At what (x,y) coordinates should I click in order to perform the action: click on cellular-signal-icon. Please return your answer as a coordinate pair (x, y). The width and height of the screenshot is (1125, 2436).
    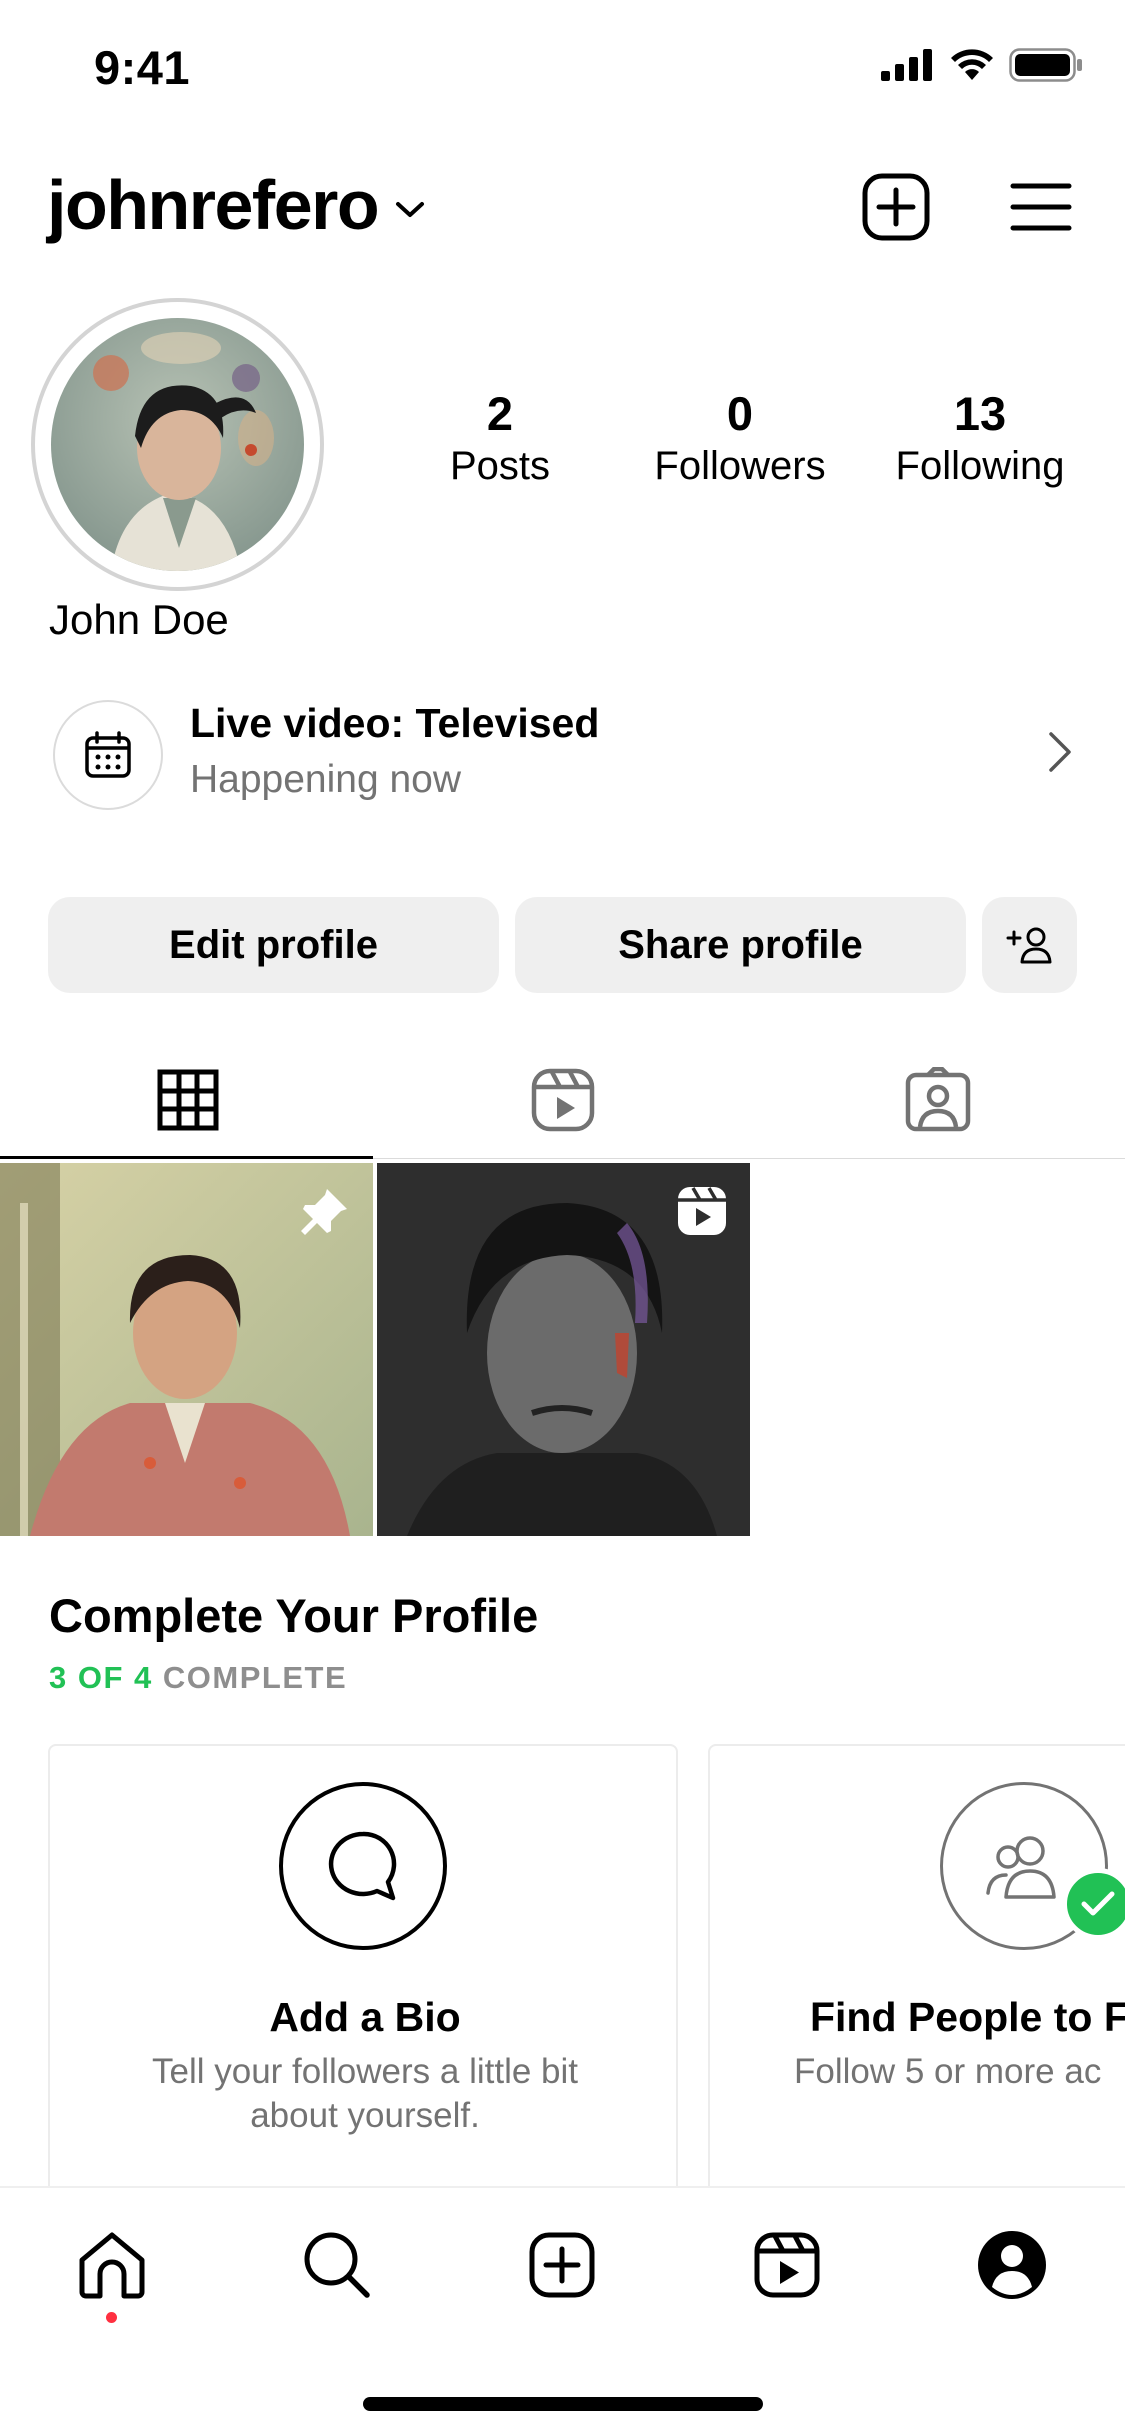
    Looking at the image, I should click on (906, 65).